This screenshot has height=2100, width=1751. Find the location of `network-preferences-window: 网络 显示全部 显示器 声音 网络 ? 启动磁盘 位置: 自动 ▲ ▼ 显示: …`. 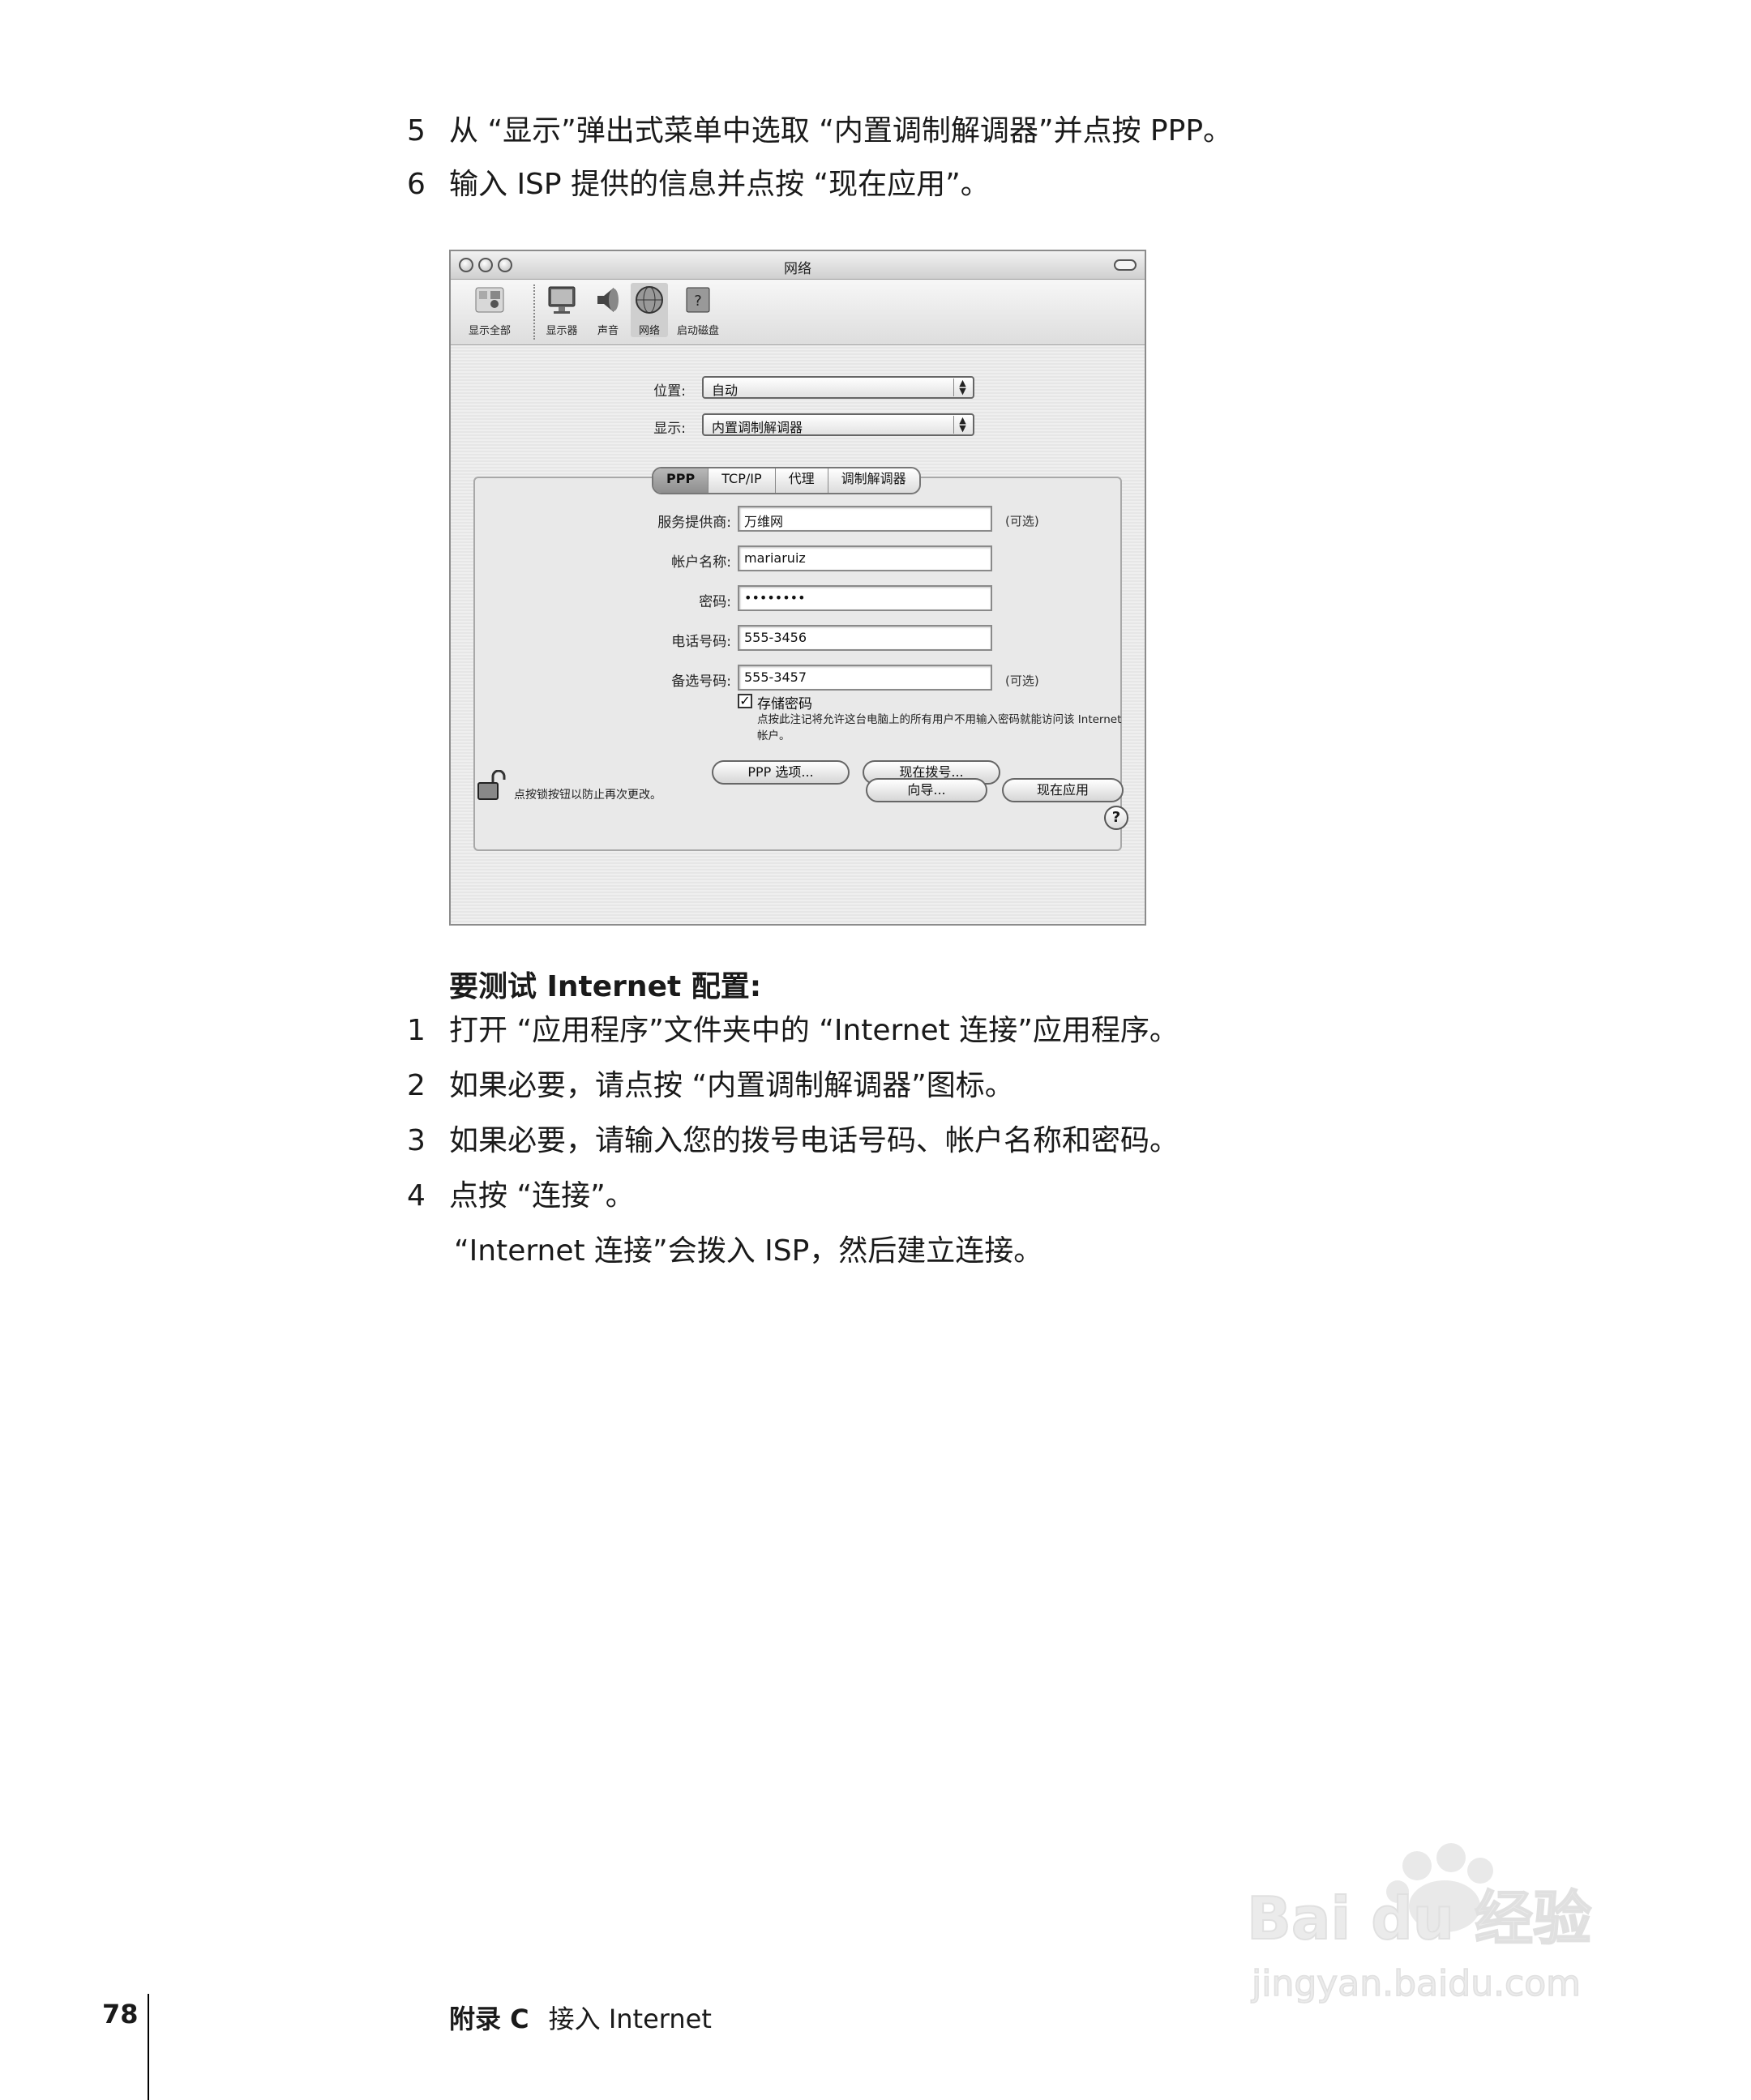

network-preferences-window: 网络 显示全部 显示器 声音 网络 ? 启动磁盘 位置: 自动 ▲ ▼ 显示: … is located at coordinates (797, 588).